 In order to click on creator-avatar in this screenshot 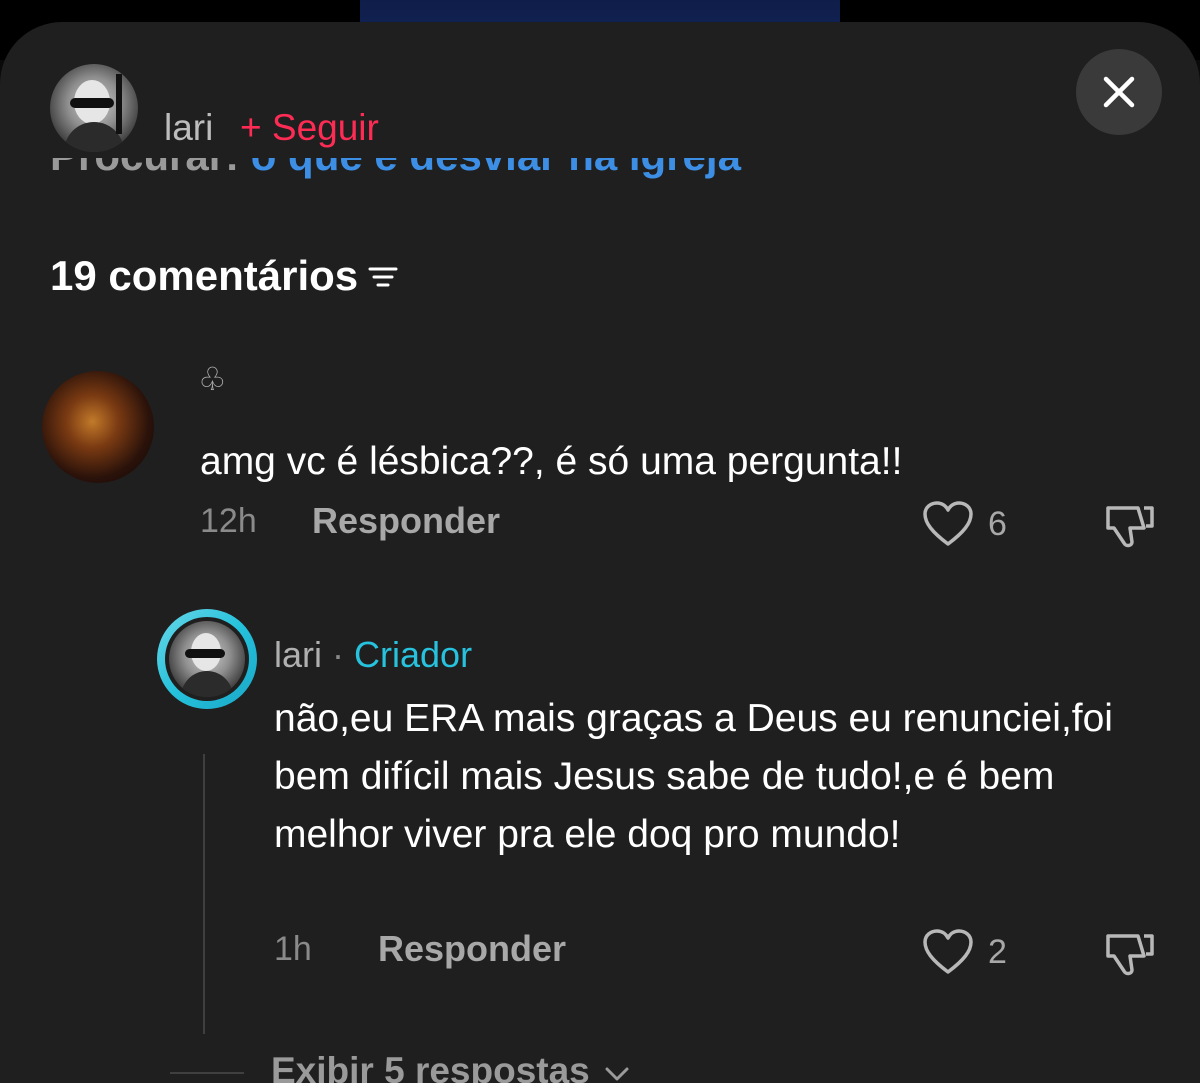, I will do `click(207, 659)`.